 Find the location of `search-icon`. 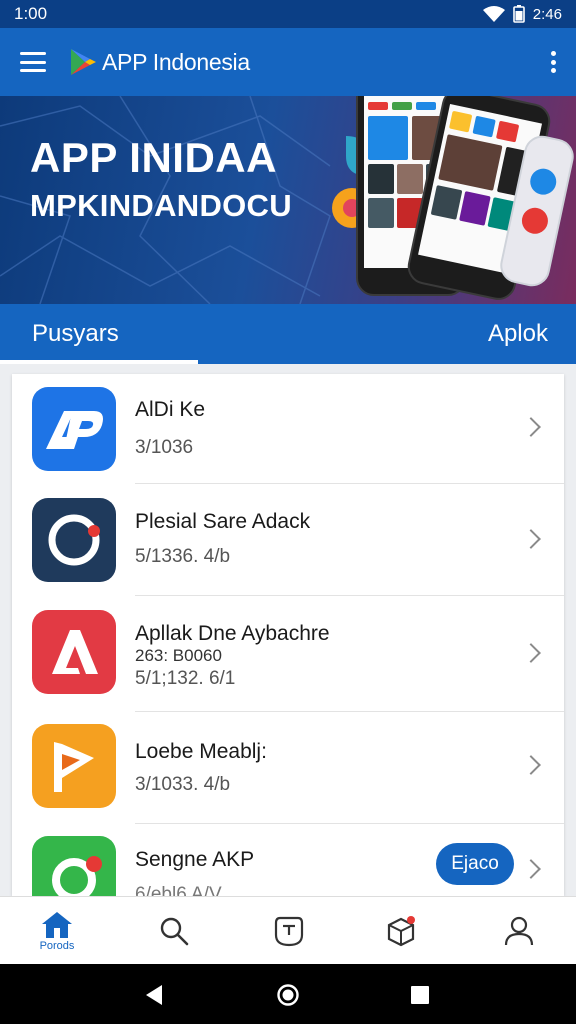

search-icon is located at coordinates (174, 931).